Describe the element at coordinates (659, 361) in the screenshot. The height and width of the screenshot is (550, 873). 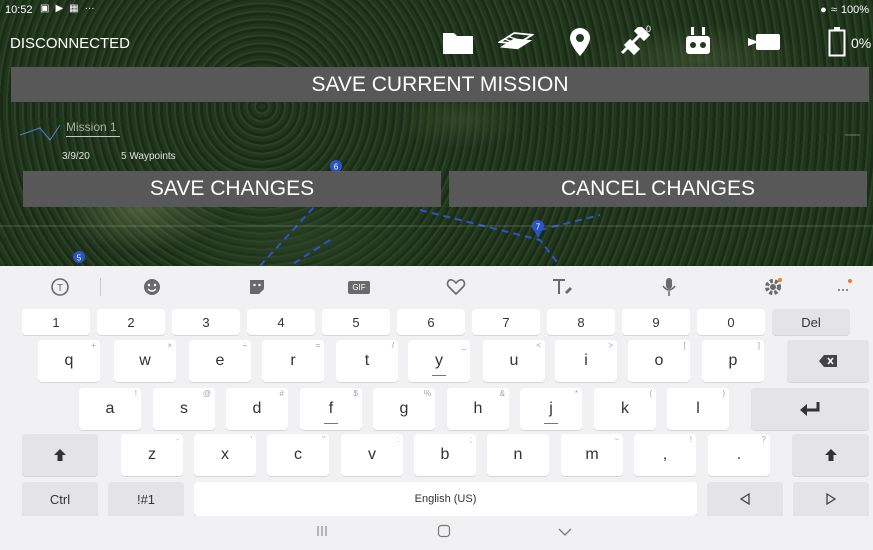
I see `key-o: o[` at that location.